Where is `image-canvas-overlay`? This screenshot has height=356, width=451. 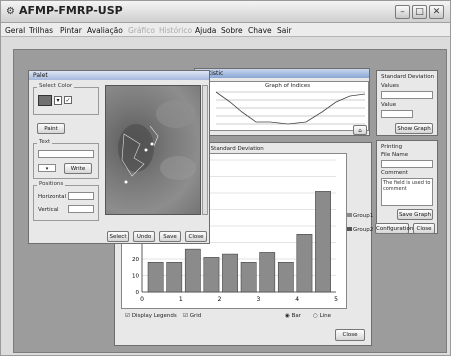 image-canvas-overlay is located at coordinates (157, 142).